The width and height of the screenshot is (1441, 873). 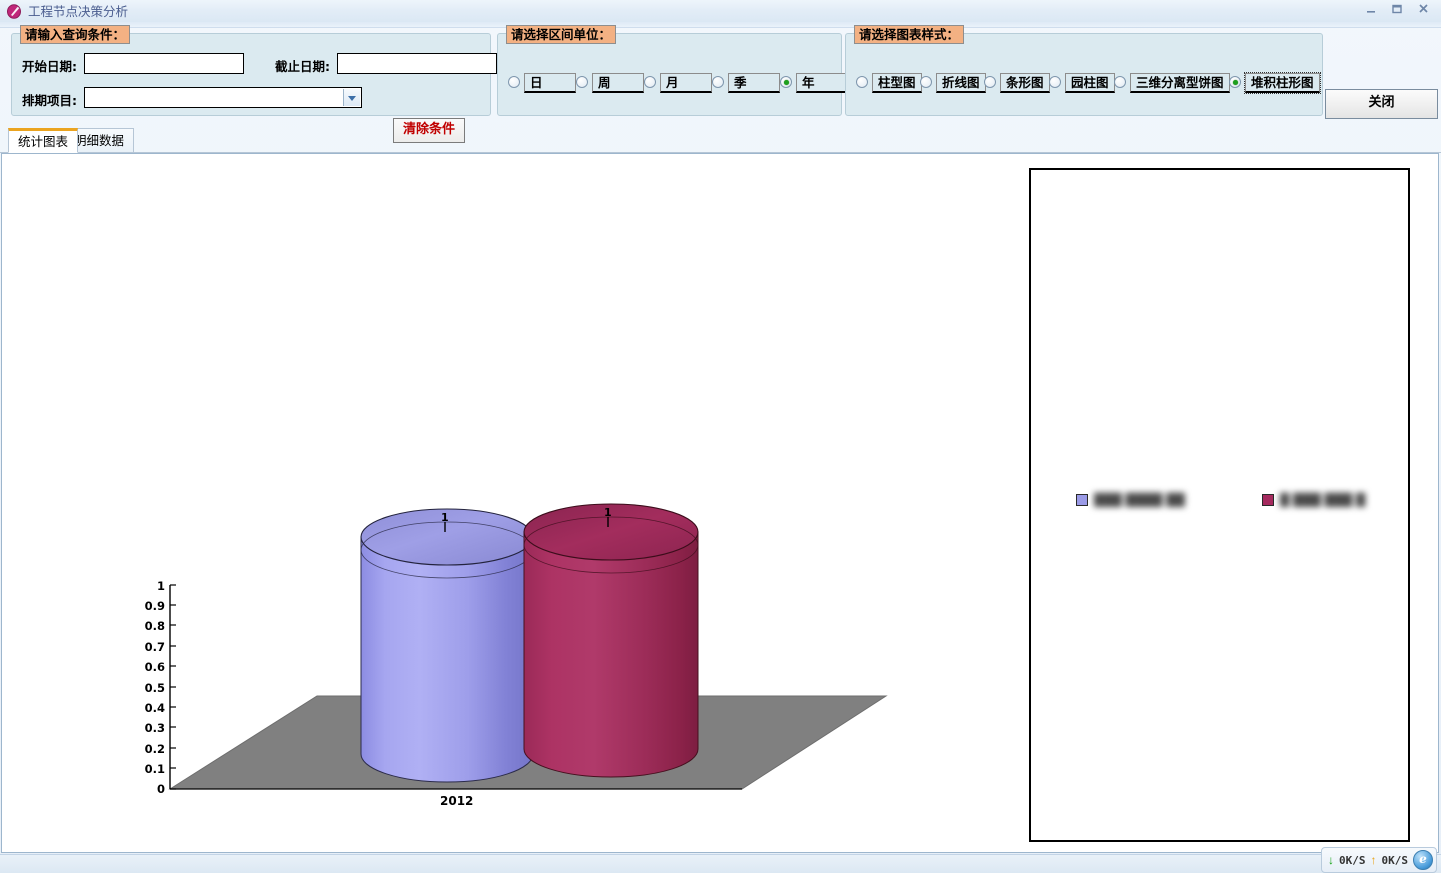 What do you see at coordinates (1323, 500) in the screenshot?
I see `legend-label: █ ███ ███ █` at bounding box center [1323, 500].